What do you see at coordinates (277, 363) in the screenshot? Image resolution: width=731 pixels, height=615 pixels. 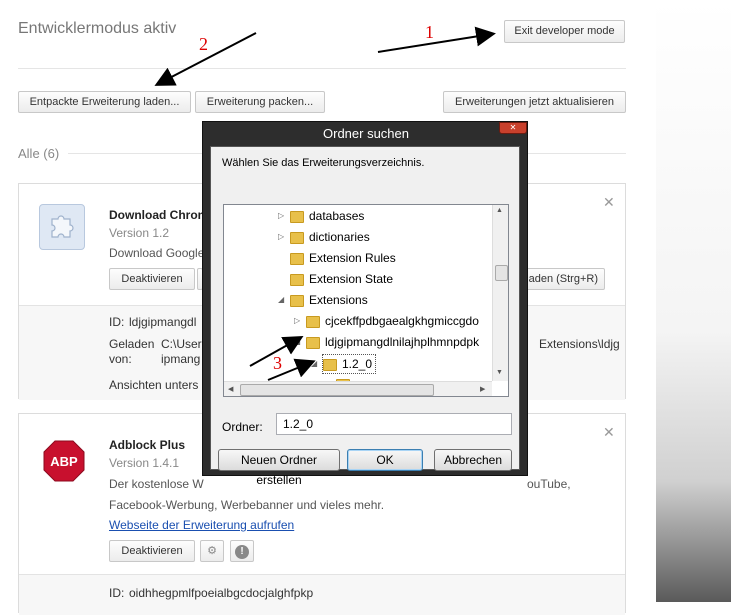 I see `annotation-number-3: 3` at bounding box center [277, 363].